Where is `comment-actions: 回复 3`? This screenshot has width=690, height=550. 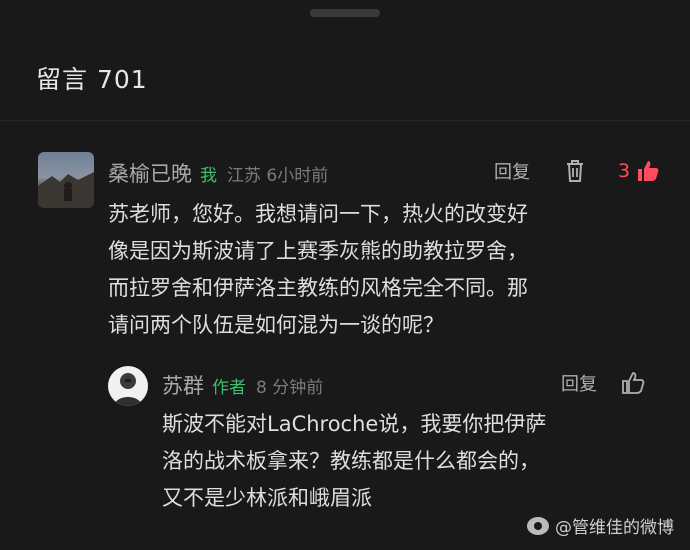
comment-actions: 回复 3 is located at coordinates (577, 171).